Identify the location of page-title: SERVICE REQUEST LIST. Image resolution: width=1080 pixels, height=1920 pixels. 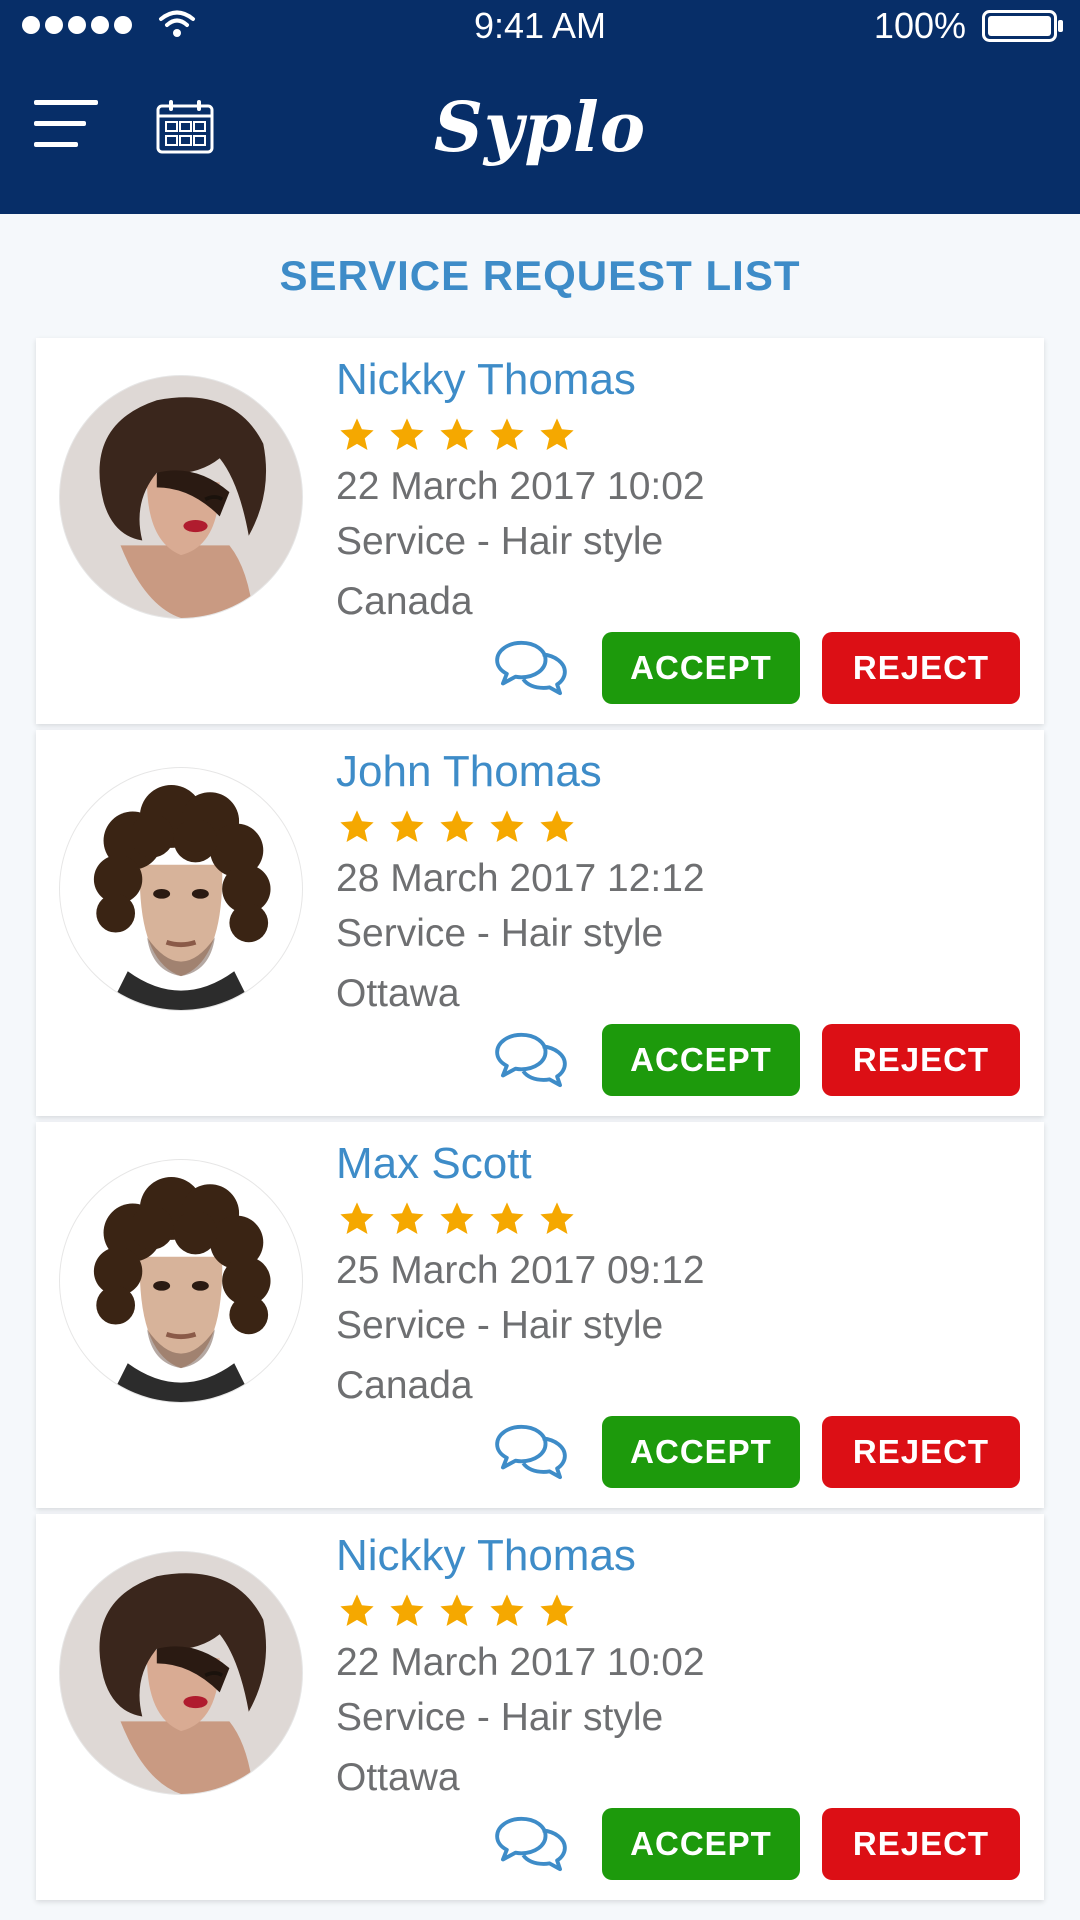
(540, 275).